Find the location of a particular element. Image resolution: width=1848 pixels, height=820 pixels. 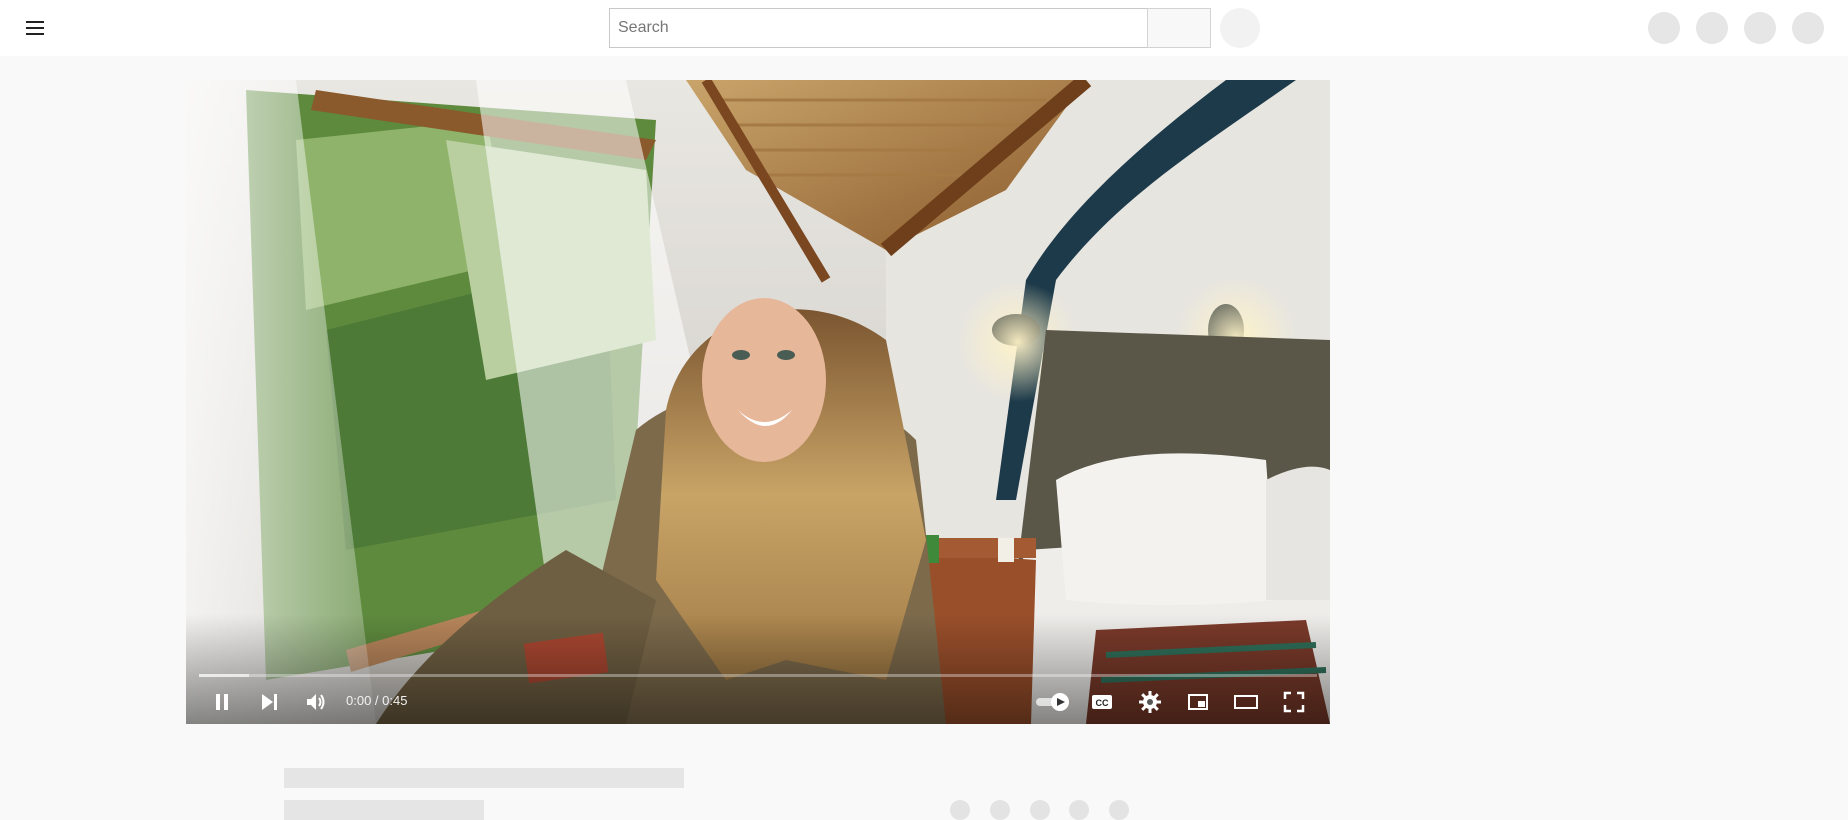

title-placeholder is located at coordinates (484, 778).